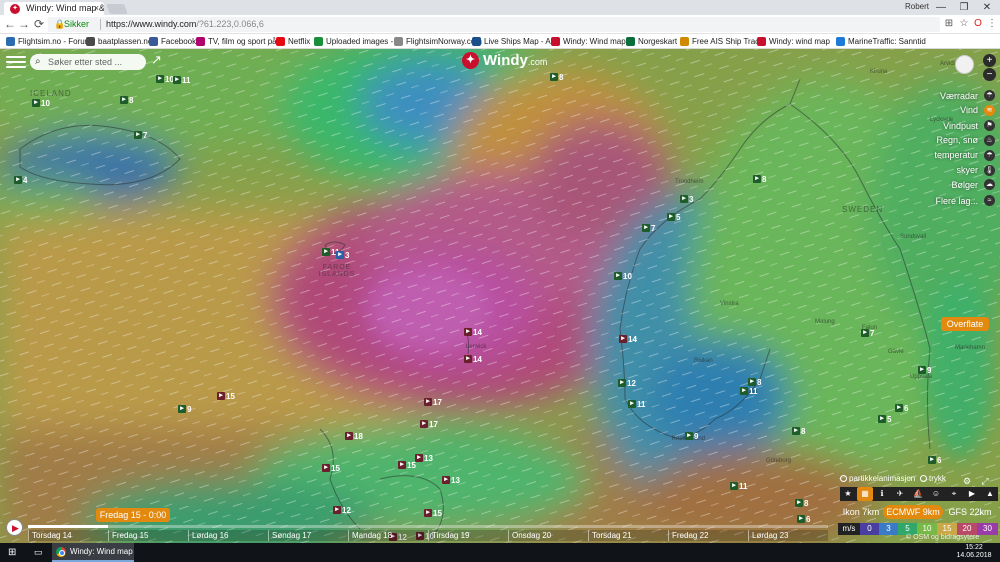  Describe the element at coordinates (158, 60) in the screenshot. I see `share-icon: ↗` at that location.